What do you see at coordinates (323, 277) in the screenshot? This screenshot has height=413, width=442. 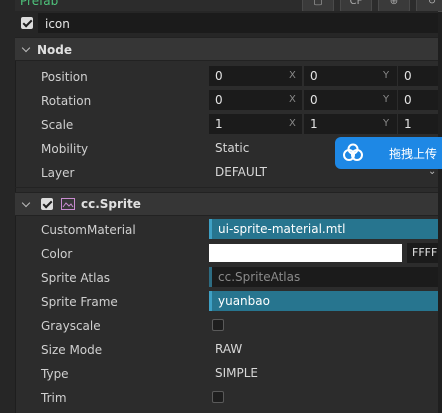 I see `sprite-atlas-asset-field: cc.SpriteAtlas` at bounding box center [323, 277].